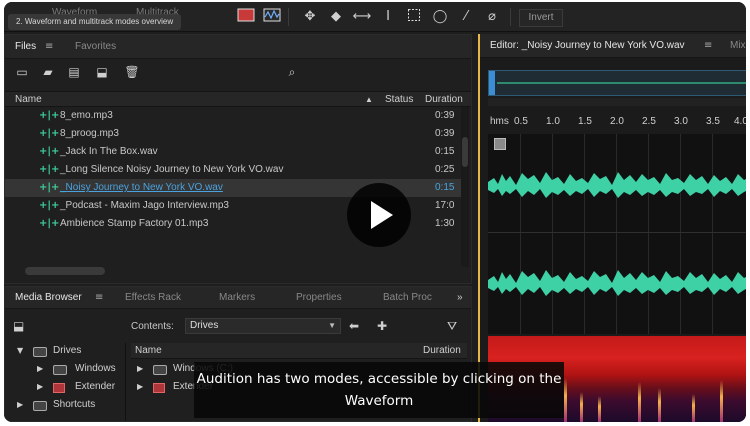  Describe the element at coordinates (48, 298) in the screenshot. I see `tab-media-browser: Media Browser` at that location.